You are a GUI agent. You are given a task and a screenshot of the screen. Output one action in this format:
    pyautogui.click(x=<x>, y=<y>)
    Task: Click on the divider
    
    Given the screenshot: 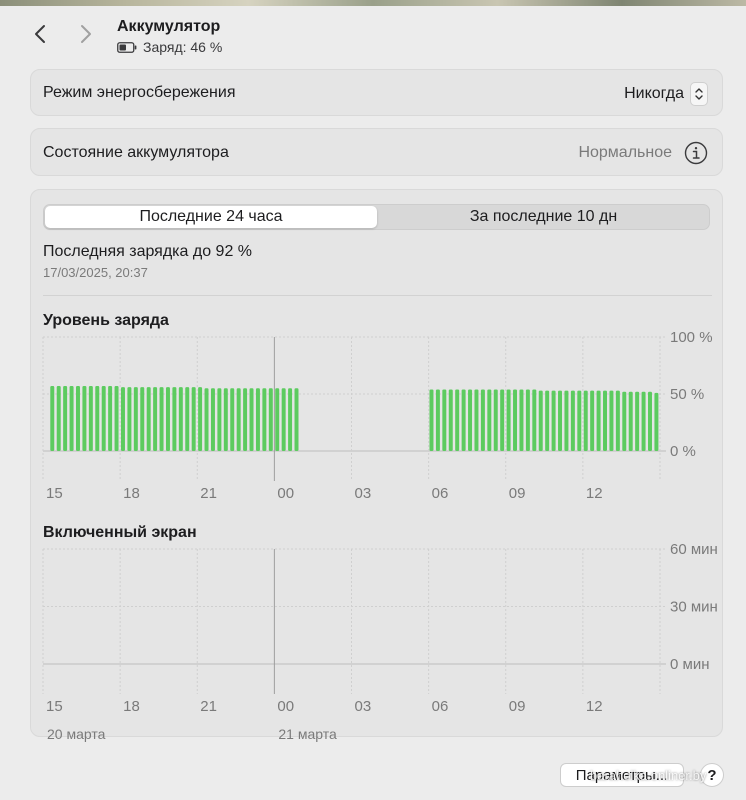 What is the action you would take?
    pyautogui.click(x=377, y=295)
    